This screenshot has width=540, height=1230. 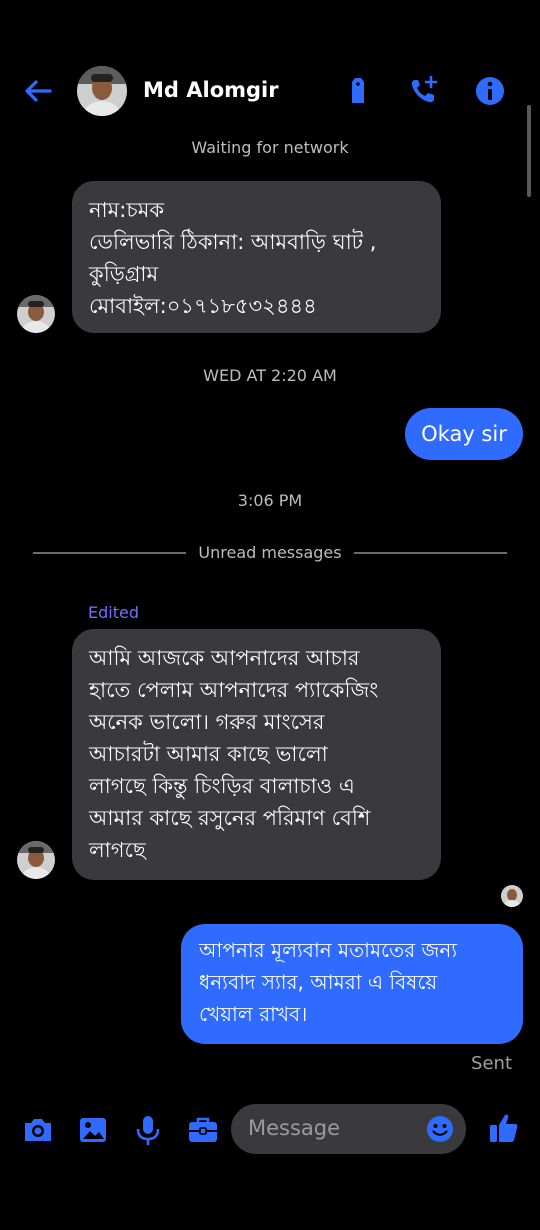 What do you see at coordinates (440, 1129) in the screenshot?
I see `emoji-icon` at bounding box center [440, 1129].